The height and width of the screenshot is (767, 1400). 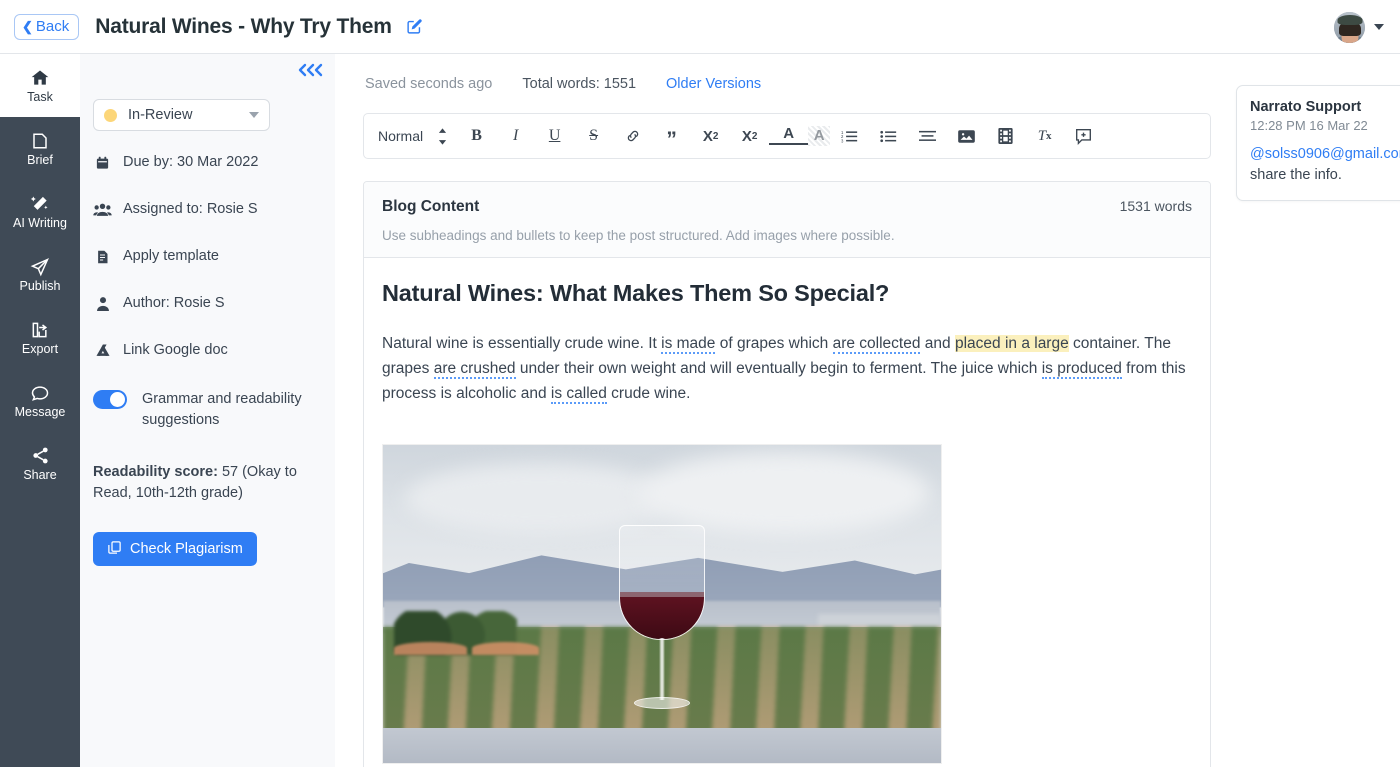 What do you see at coordinates (40, 337) in the screenshot?
I see `rail-item-export: Export` at bounding box center [40, 337].